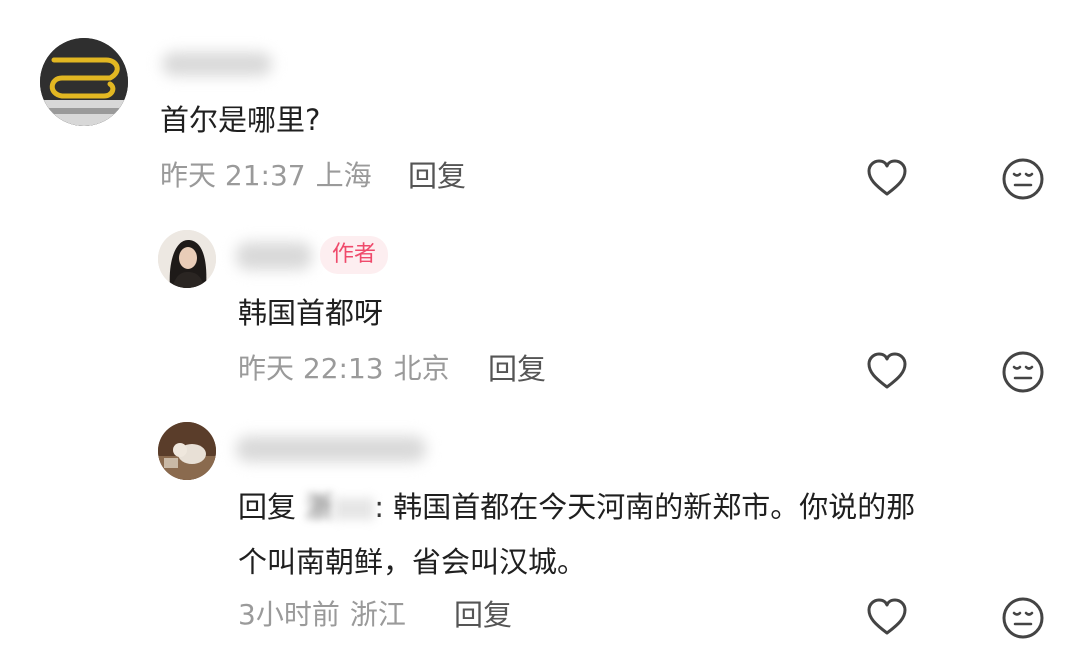 The height and width of the screenshot is (648, 1085). Describe the element at coordinates (311, 368) in the screenshot. I see `comment-time: 昨天 22:13` at that location.